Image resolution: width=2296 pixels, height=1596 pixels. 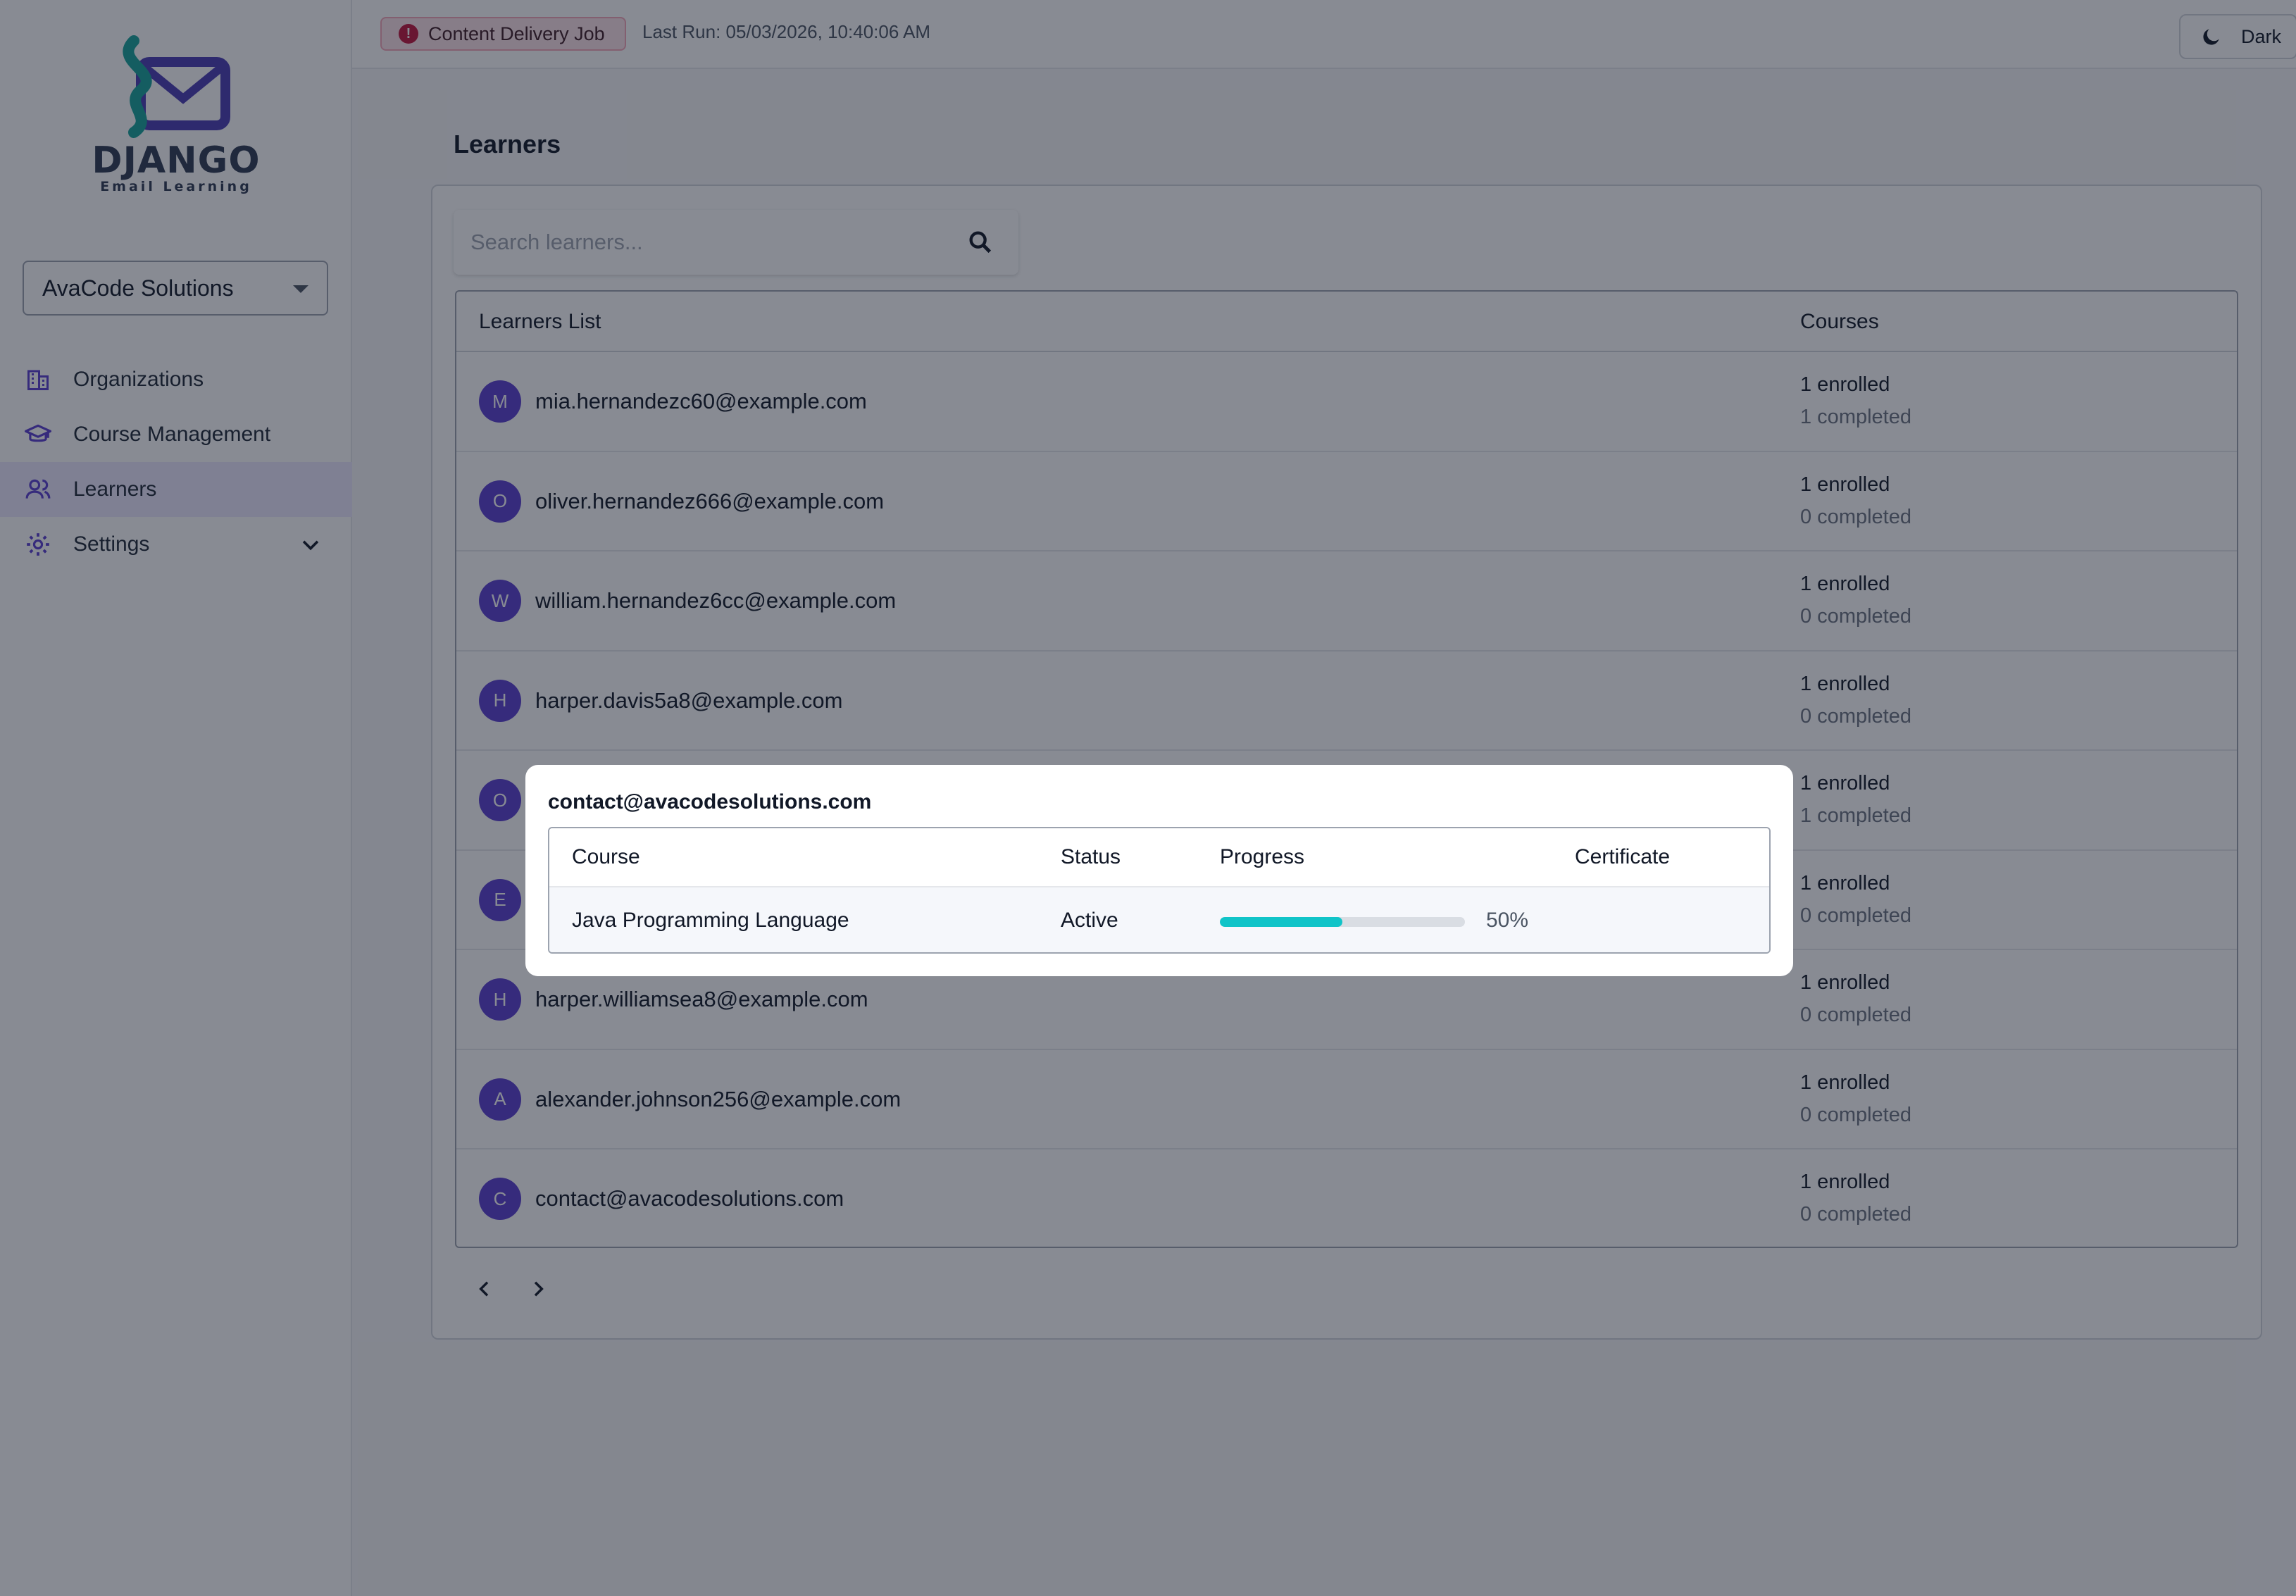 What do you see at coordinates (1281, 922) in the screenshot?
I see `progress-bar-fill` at bounding box center [1281, 922].